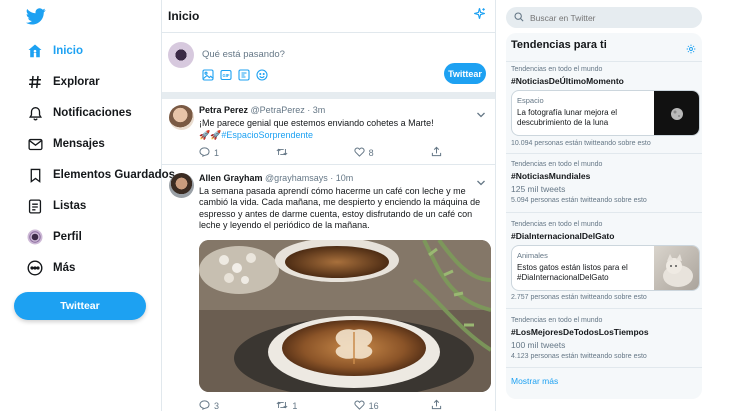  I want to click on nav-label: Notificaciones, so click(92, 113).